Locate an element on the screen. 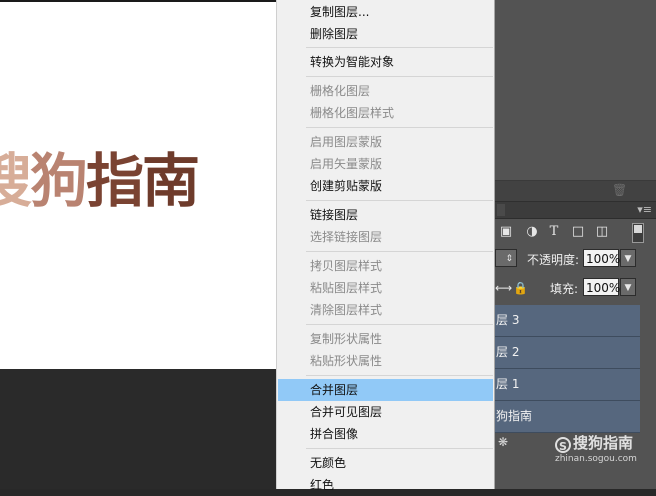 The image size is (656, 496). layers-tab-bar: ▾≡ is located at coordinates (575, 210).